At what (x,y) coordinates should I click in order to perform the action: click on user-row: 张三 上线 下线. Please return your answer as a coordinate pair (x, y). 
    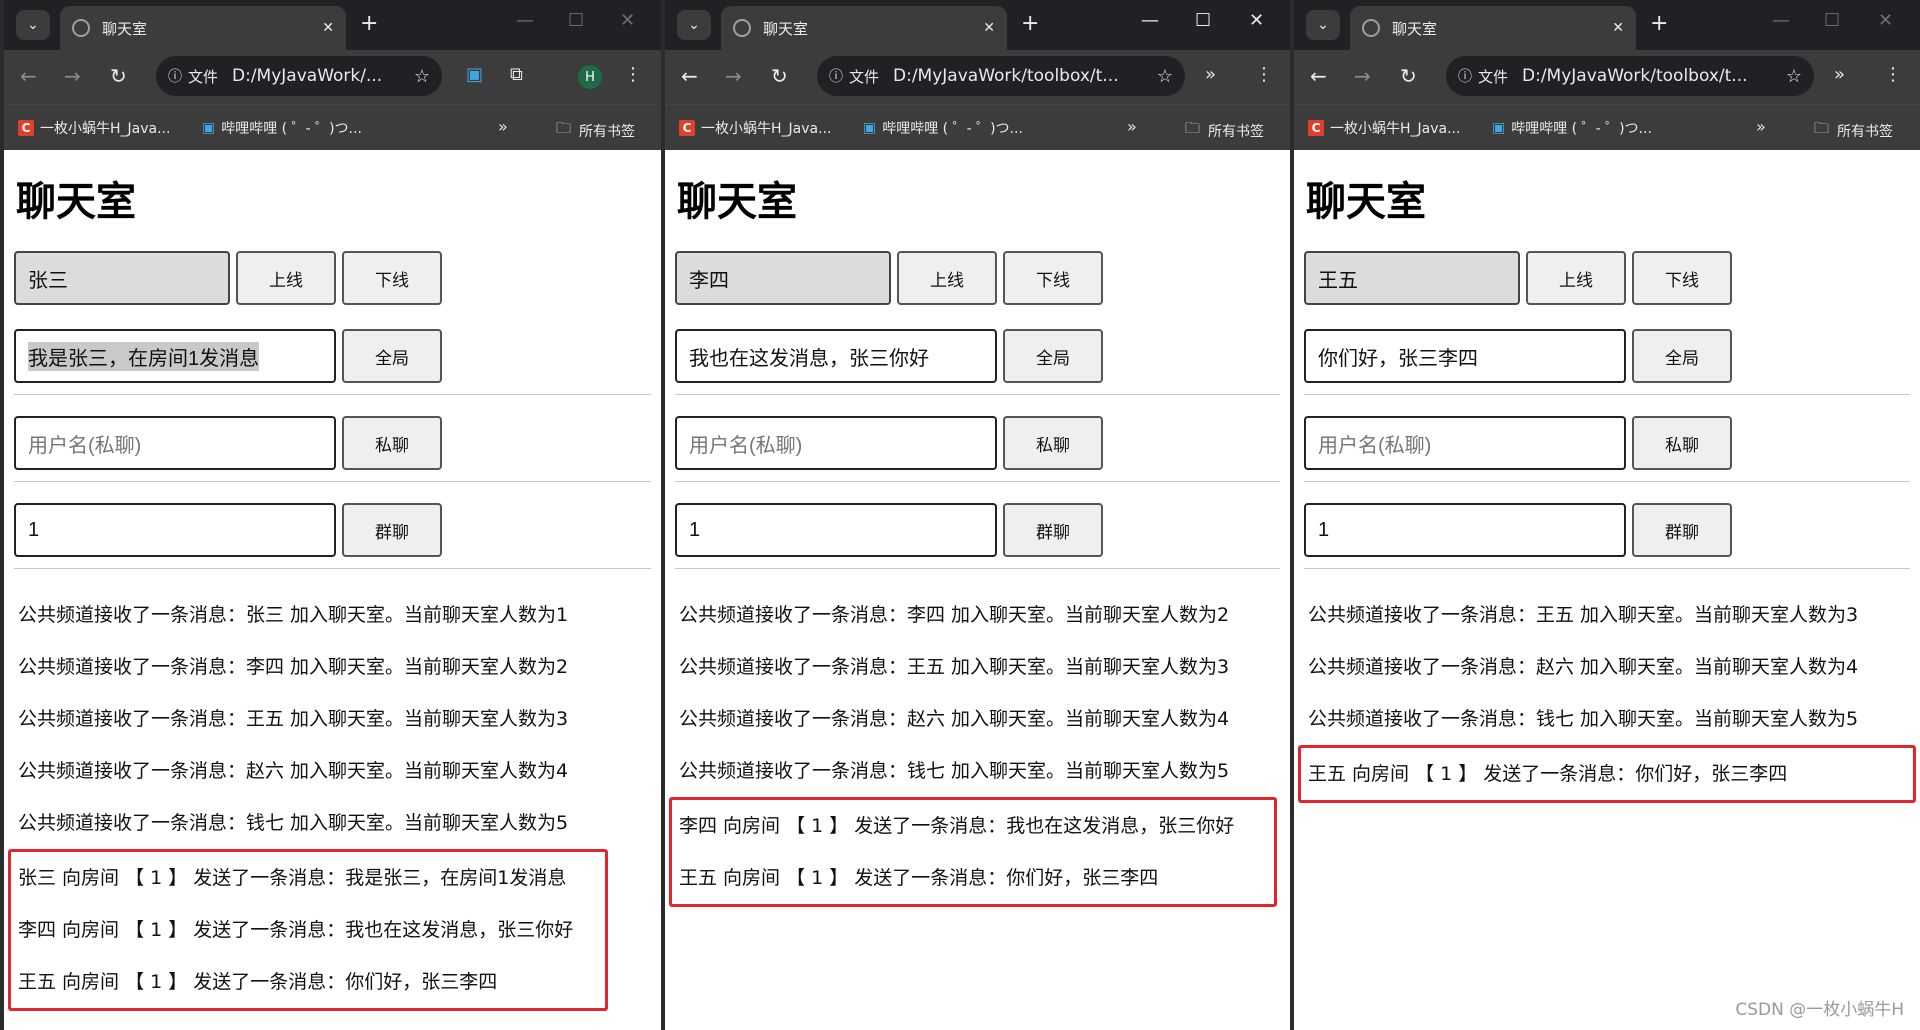
    Looking at the image, I should click on (332, 278).